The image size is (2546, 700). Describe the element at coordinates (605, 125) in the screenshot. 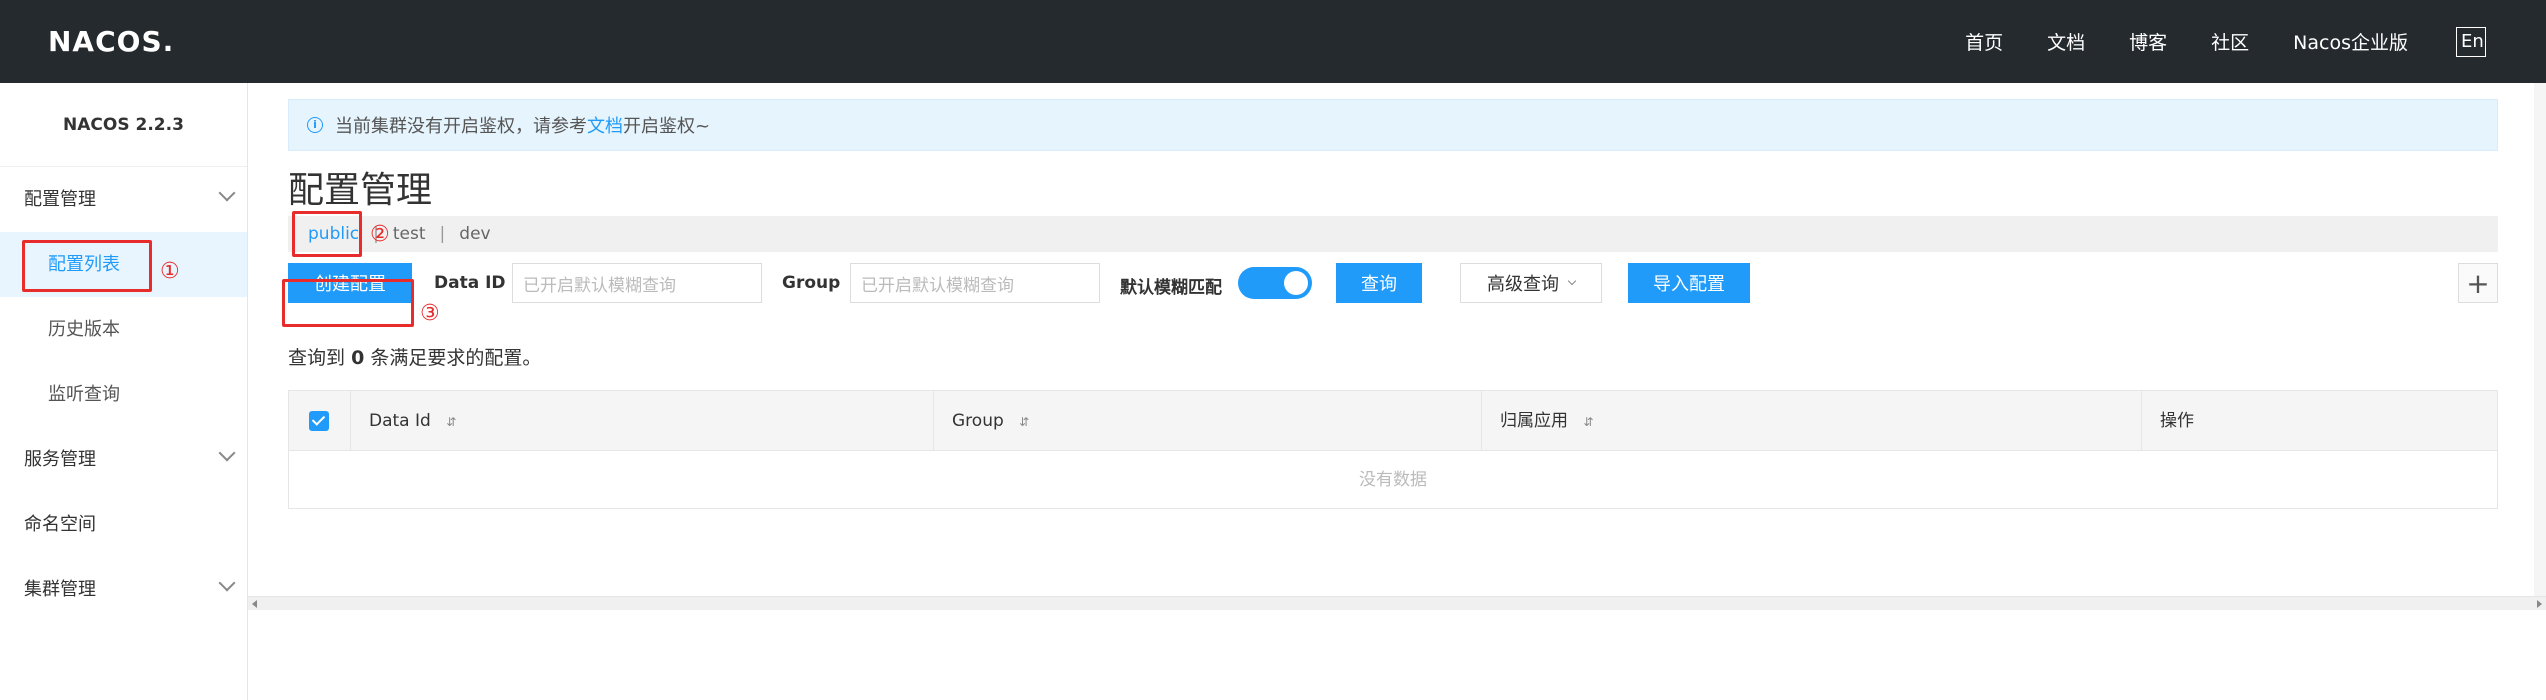

I see `notice-docs-link: 文档` at that location.